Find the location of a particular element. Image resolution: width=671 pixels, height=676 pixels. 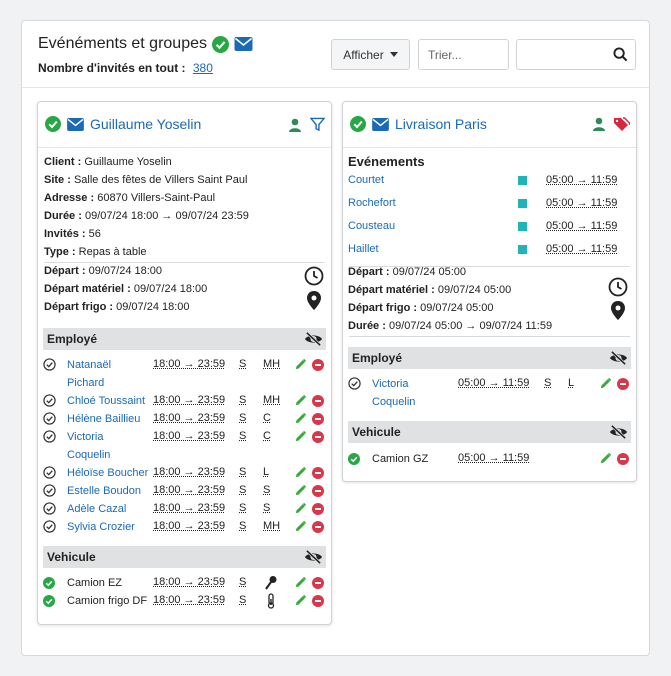

tags-icon is located at coordinates (622, 124).